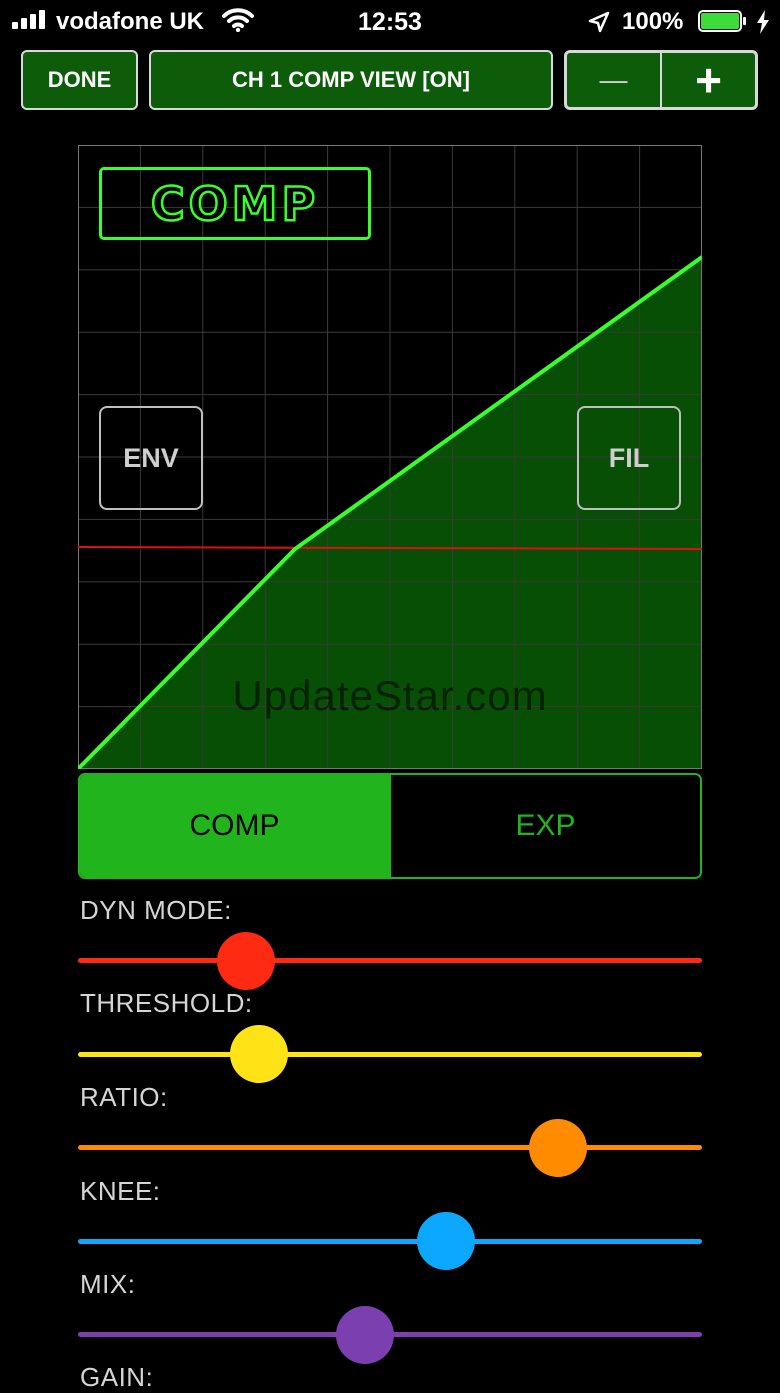  Describe the element at coordinates (614, 80) in the screenshot. I see `minus-button: —` at that location.